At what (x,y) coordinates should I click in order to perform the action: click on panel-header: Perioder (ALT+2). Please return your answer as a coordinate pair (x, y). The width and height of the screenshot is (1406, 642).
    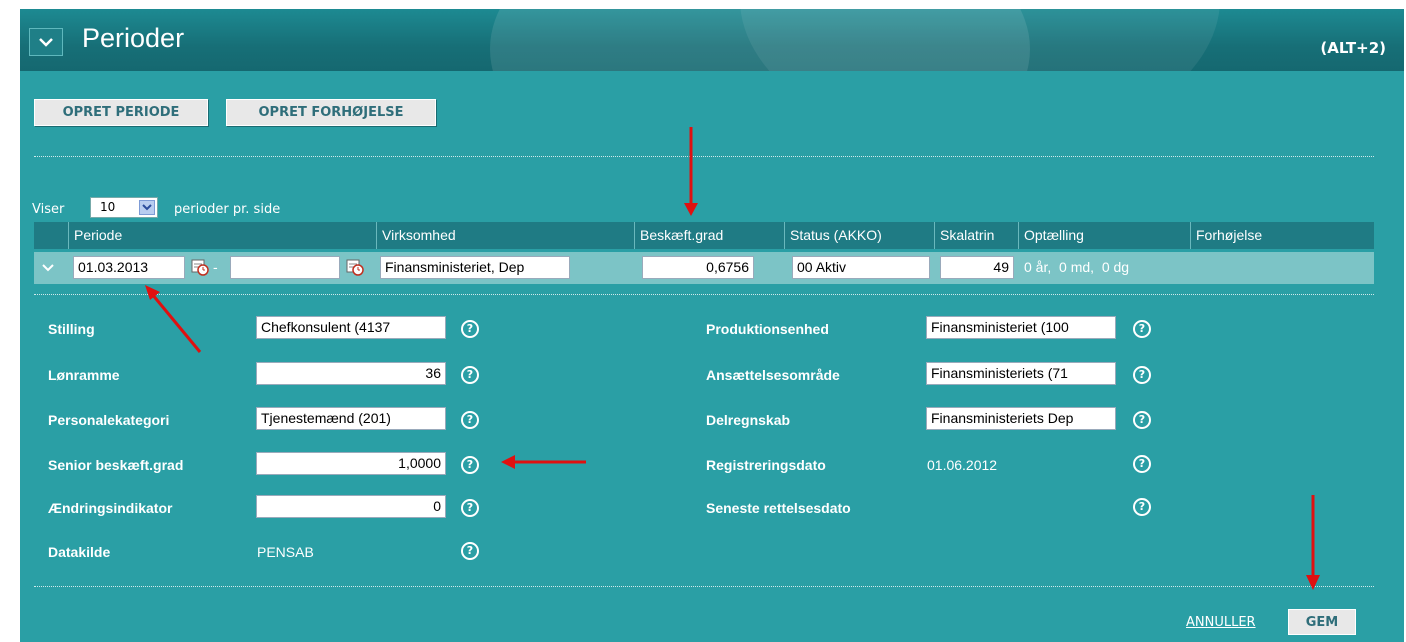
    Looking at the image, I should click on (712, 40).